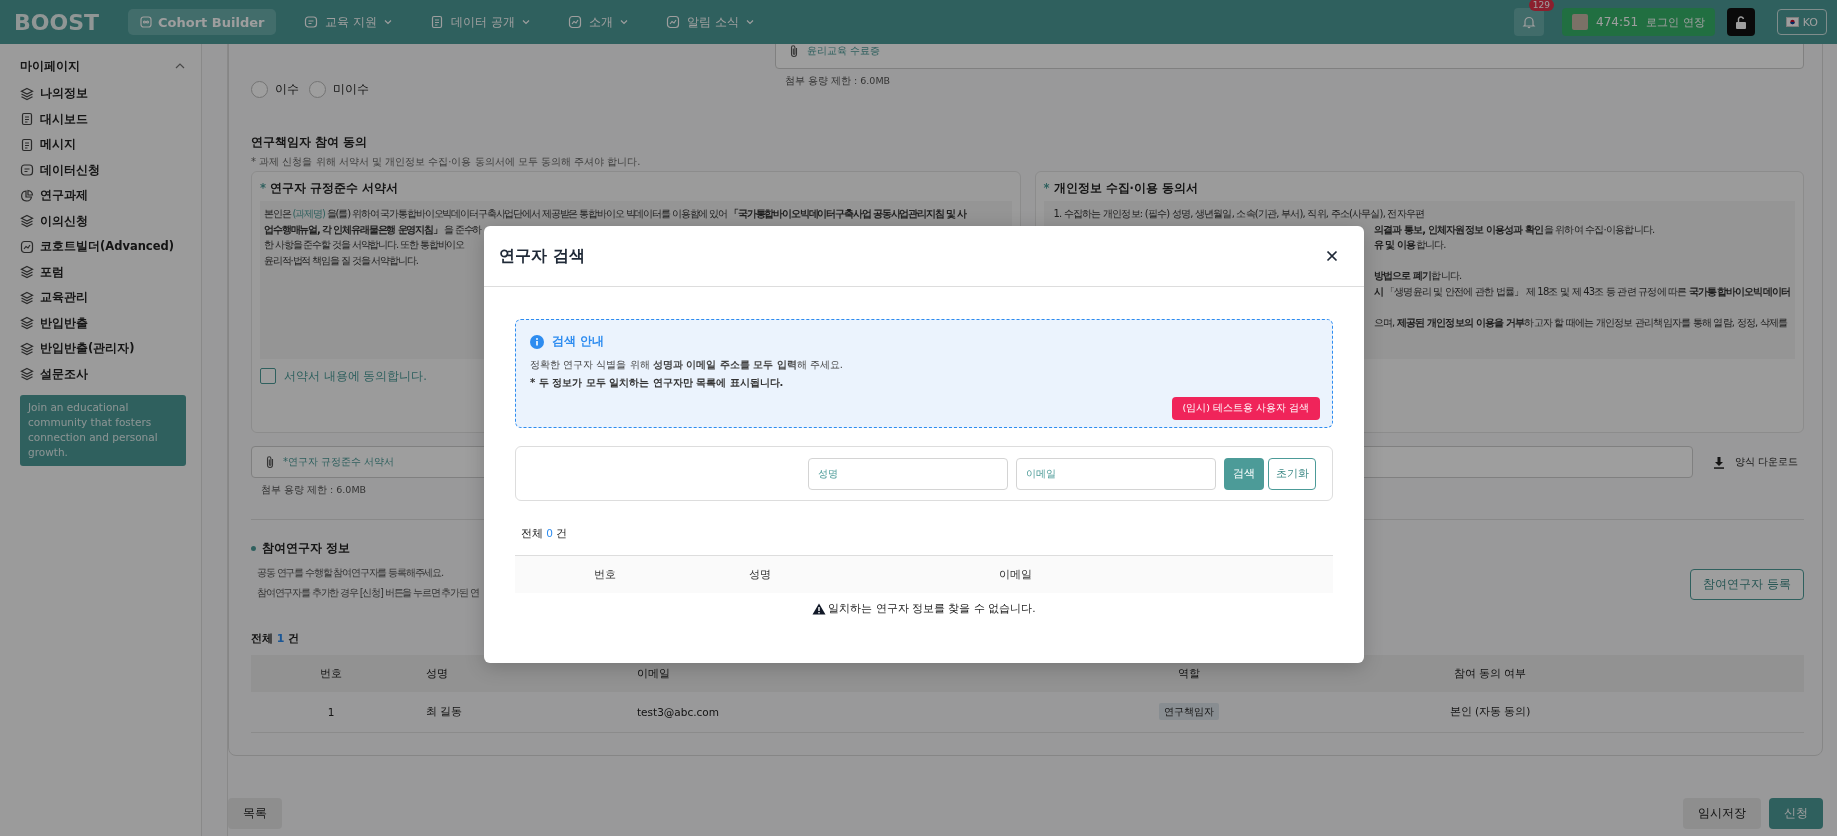 This screenshot has height=836, width=1837. What do you see at coordinates (1514, 229) in the screenshot?
I see `text-line: 의결과 통보, 인체자원정보 이용성과 확인을 위하여 수집·이용합니다.` at bounding box center [1514, 229].